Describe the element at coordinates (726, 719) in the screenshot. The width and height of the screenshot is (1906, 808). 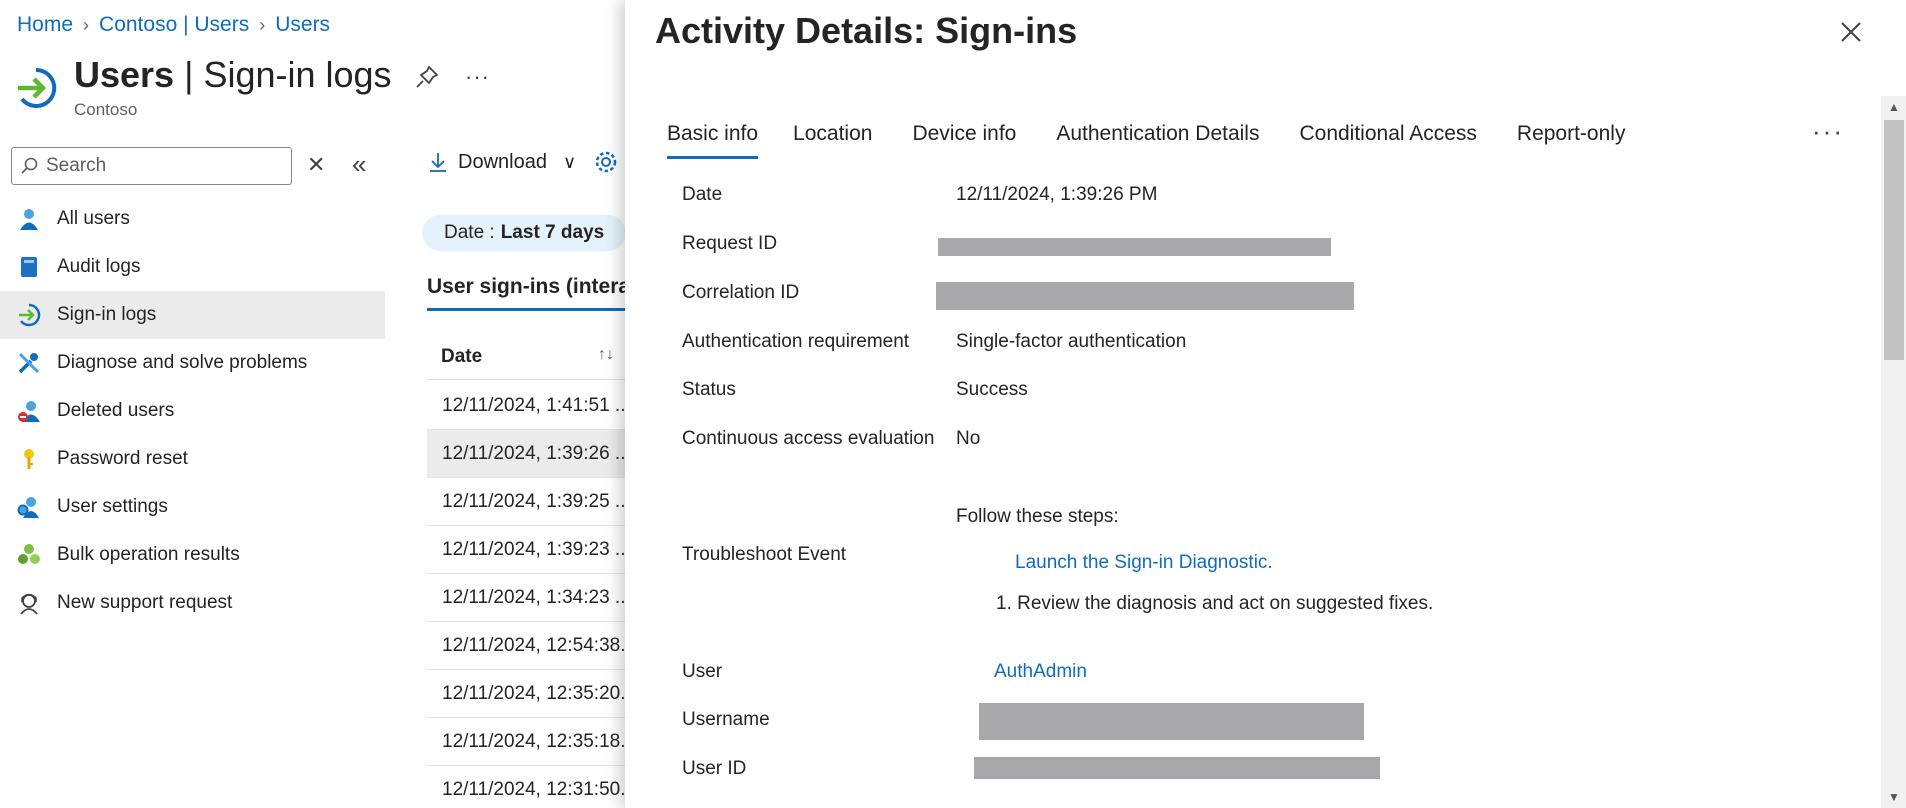
I see `username-label: Username` at that location.